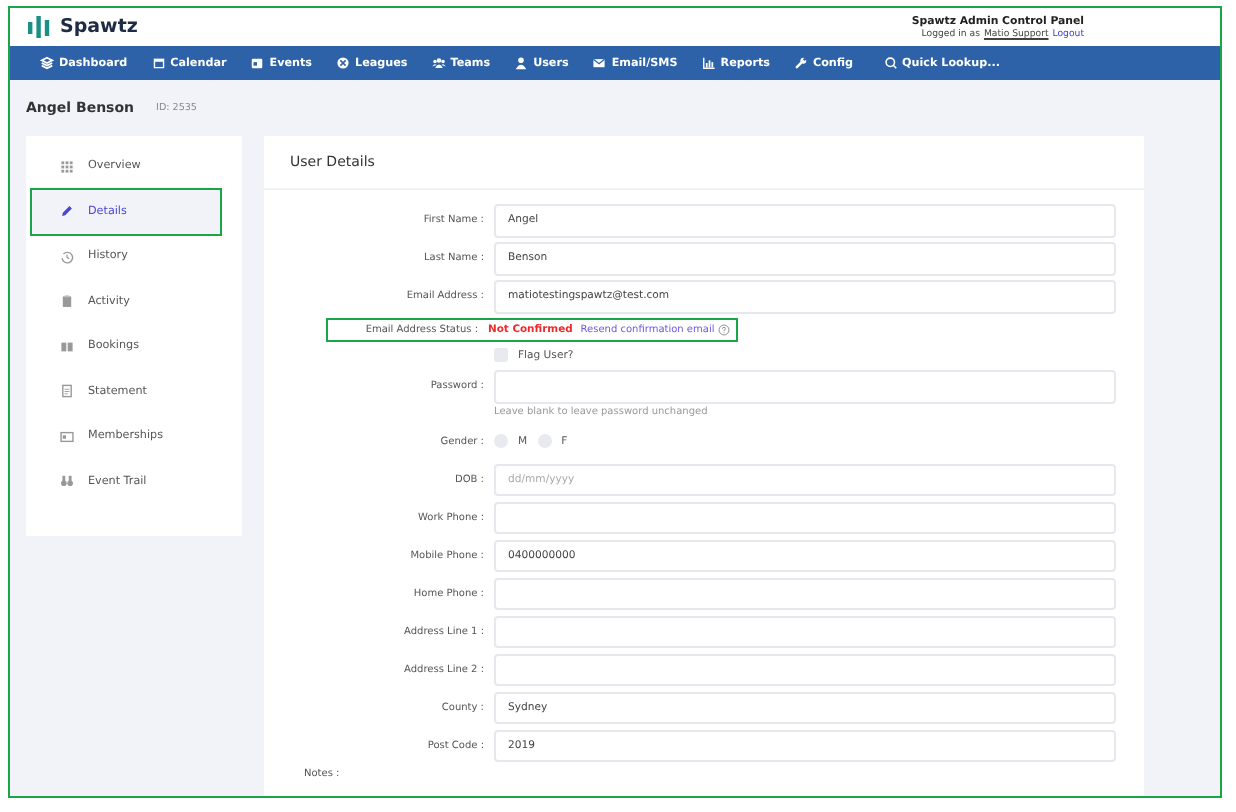  I want to click on book-icon, so click(67, 346).